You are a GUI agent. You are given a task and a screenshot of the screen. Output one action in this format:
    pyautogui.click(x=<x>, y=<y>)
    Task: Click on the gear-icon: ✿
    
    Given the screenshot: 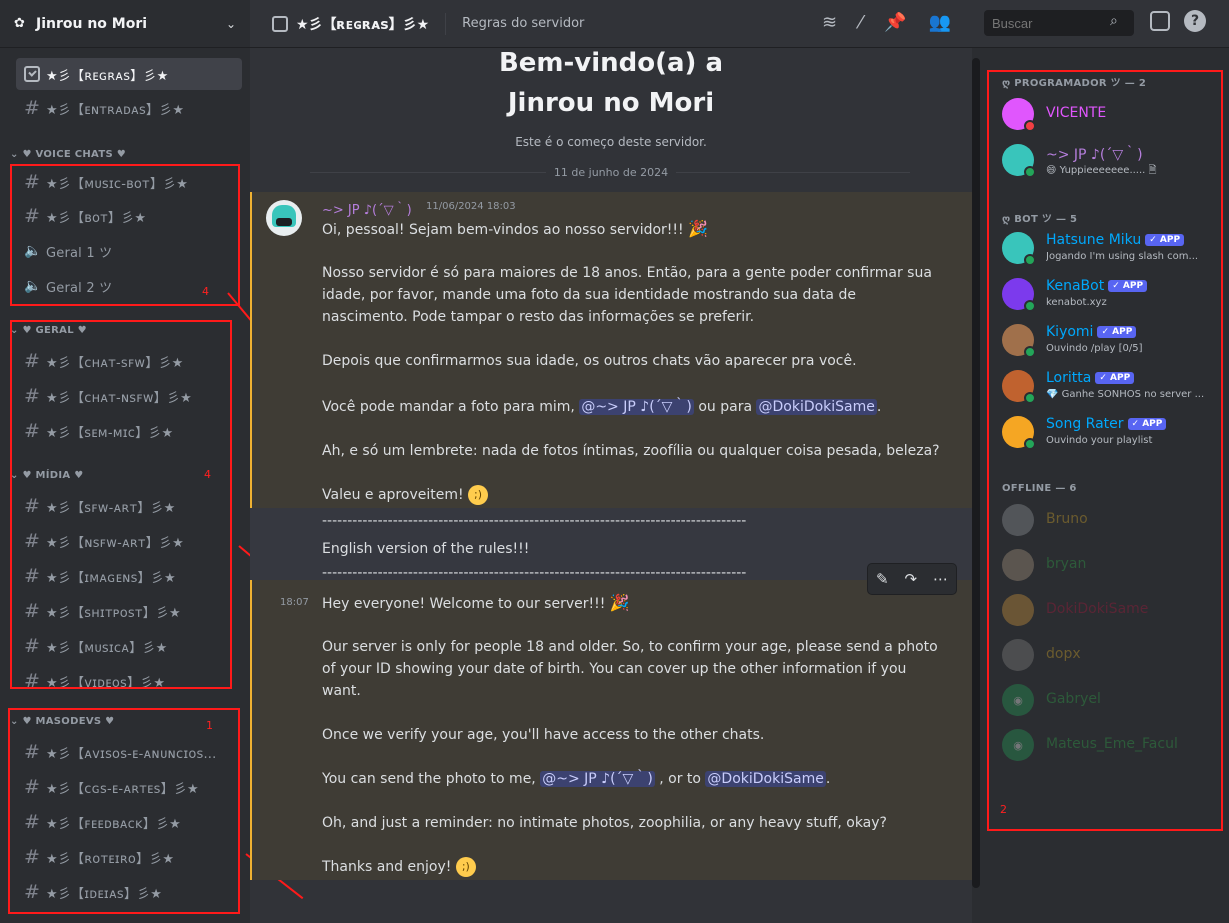 What is the action you would take?
    pyautogui.click(x=19, y=23)
    